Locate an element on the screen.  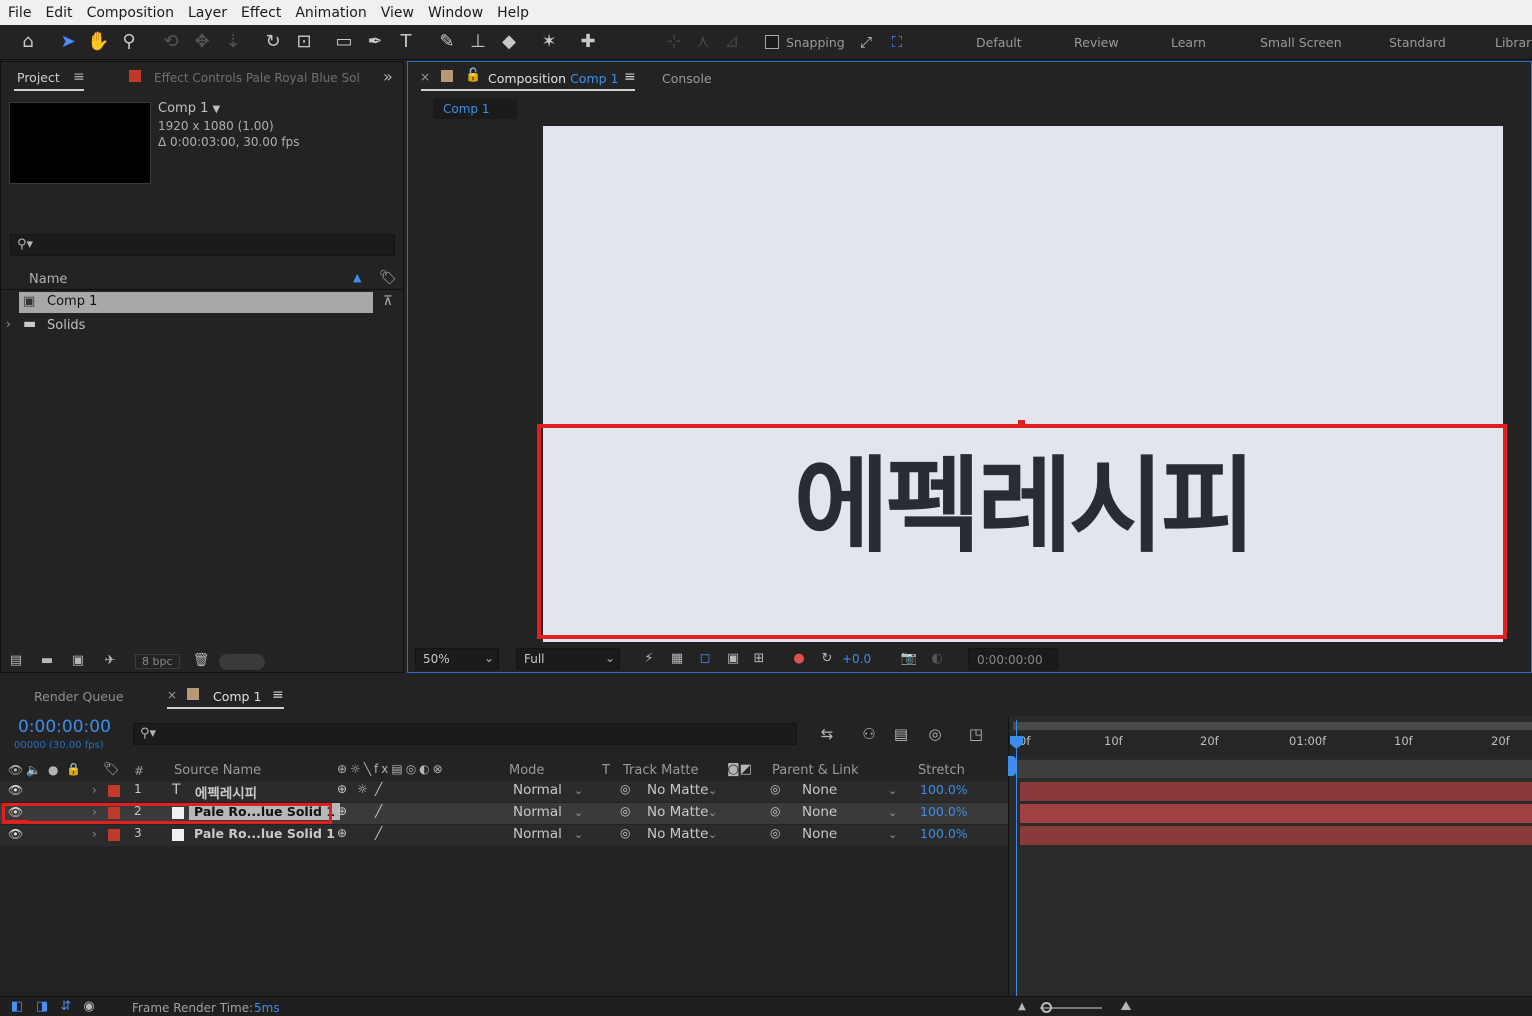
home-icon: ⌂ is located at coordinates (28, 42).